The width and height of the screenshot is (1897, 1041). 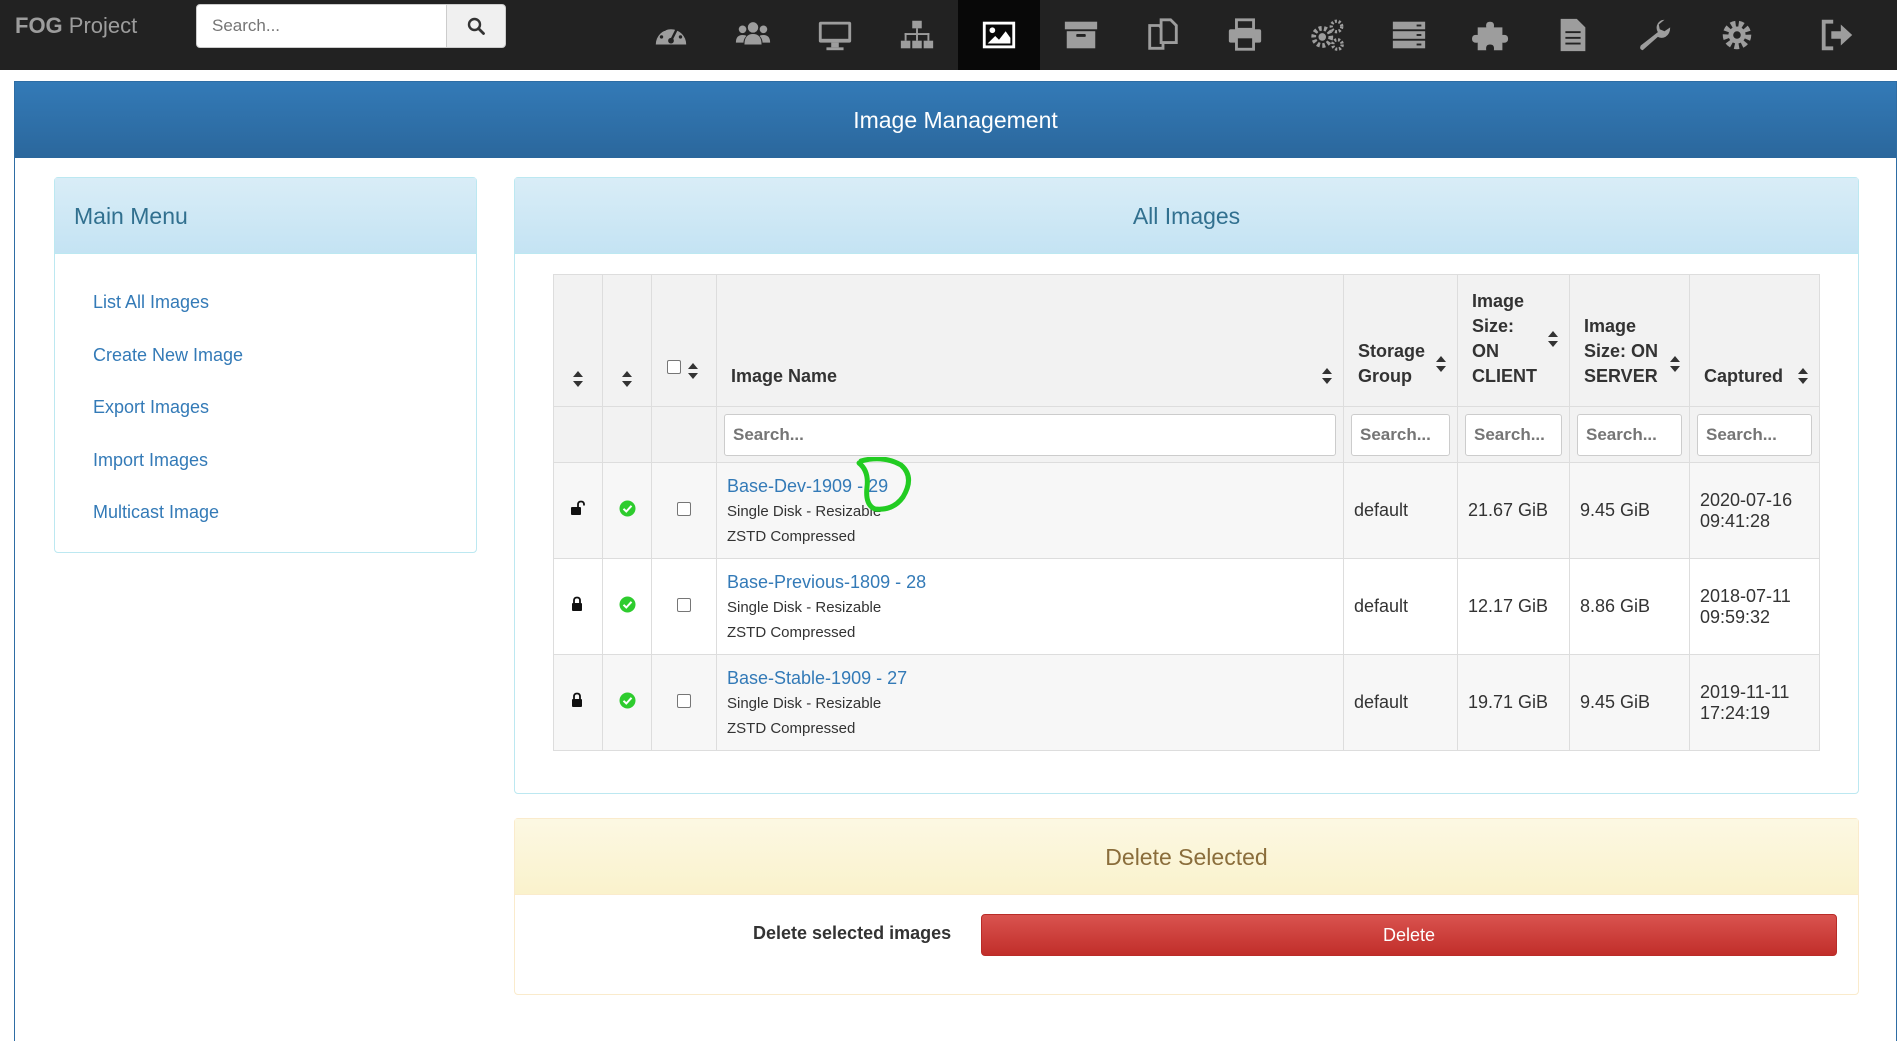 I want to click on col-size-server-header: Image Size: ON SERVER, so click(x=1629, y=340).